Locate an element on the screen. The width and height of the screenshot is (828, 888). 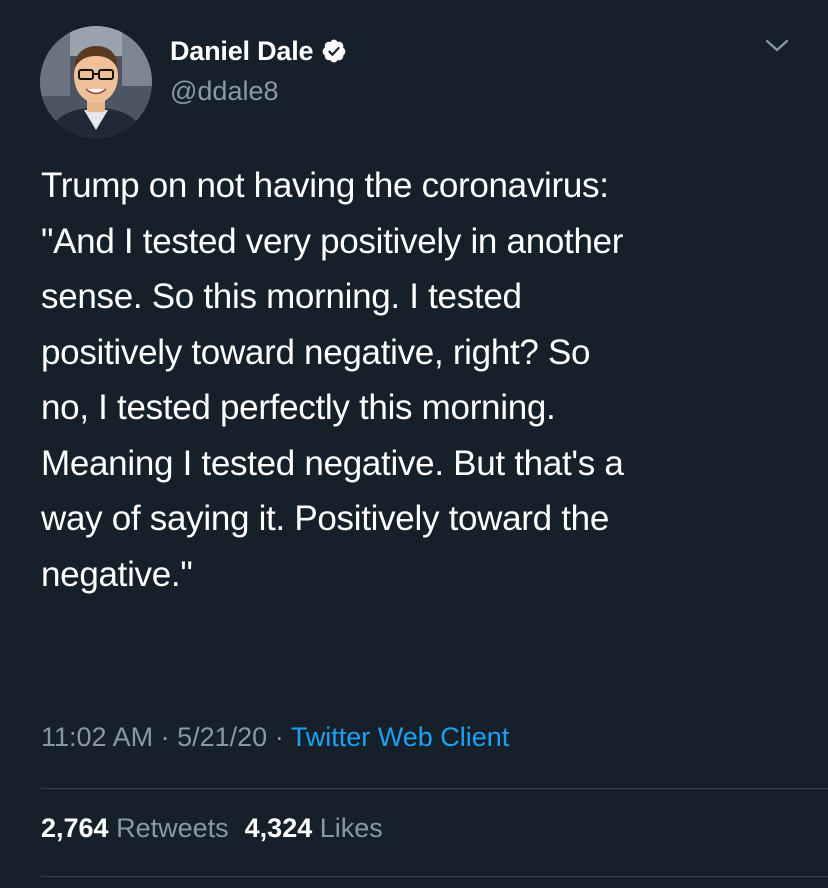
verified-badge-icon is located at coordinates (334, 51).